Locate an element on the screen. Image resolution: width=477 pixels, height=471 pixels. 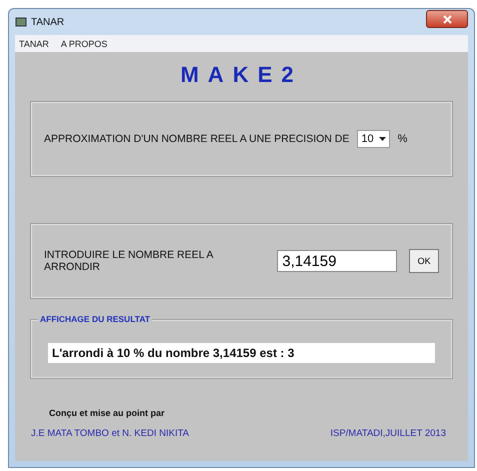
precision-dropdown: 10 is located at coordinates (373, 139).